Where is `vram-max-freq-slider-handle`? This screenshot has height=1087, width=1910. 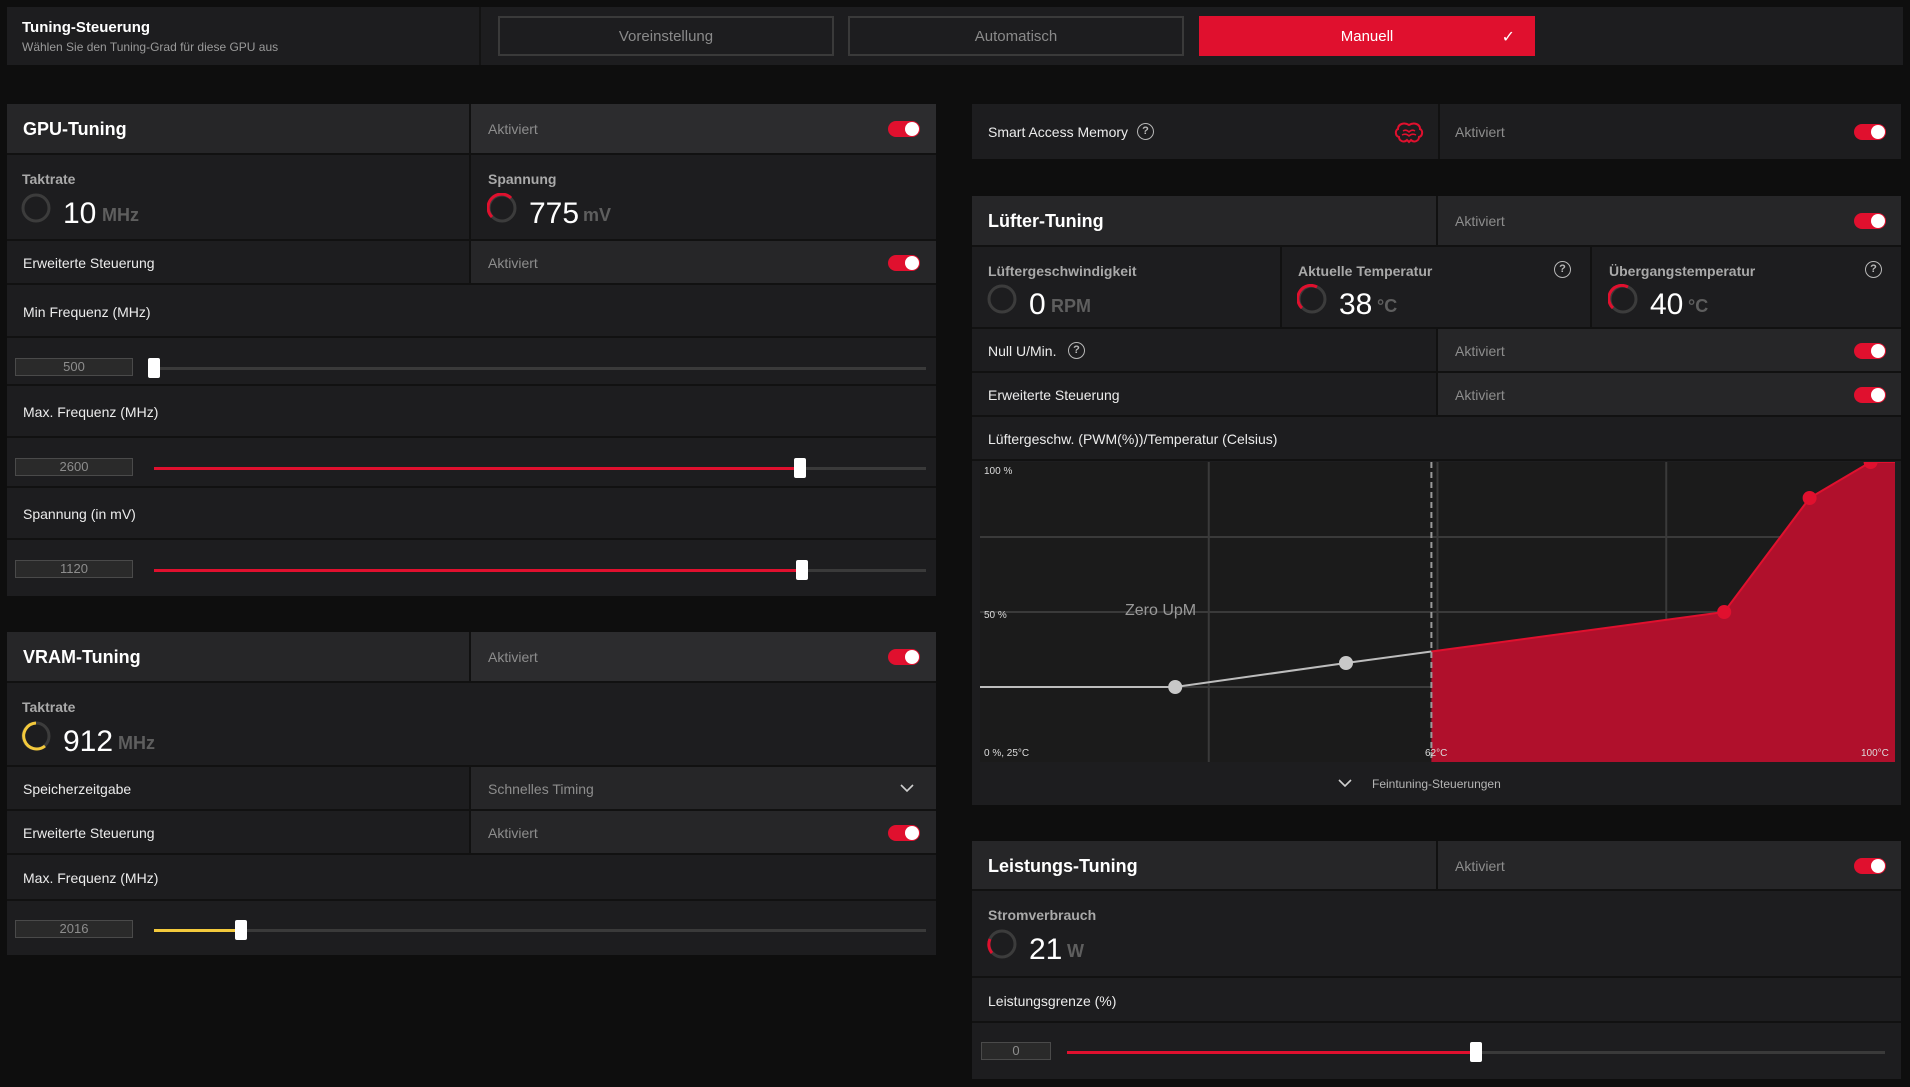 vram-max-freq-slider-handle is located at coordinates (241, 930).